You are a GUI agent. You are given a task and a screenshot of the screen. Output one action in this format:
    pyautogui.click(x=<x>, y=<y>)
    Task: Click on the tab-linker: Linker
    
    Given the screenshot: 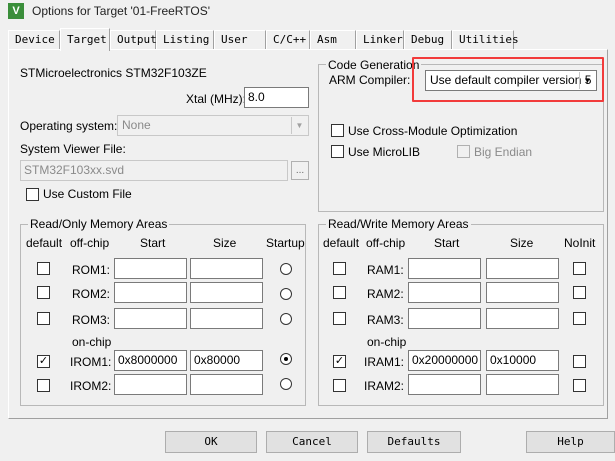 What is the action you would take?
    pyautogui.click(x=380, y=40)
    